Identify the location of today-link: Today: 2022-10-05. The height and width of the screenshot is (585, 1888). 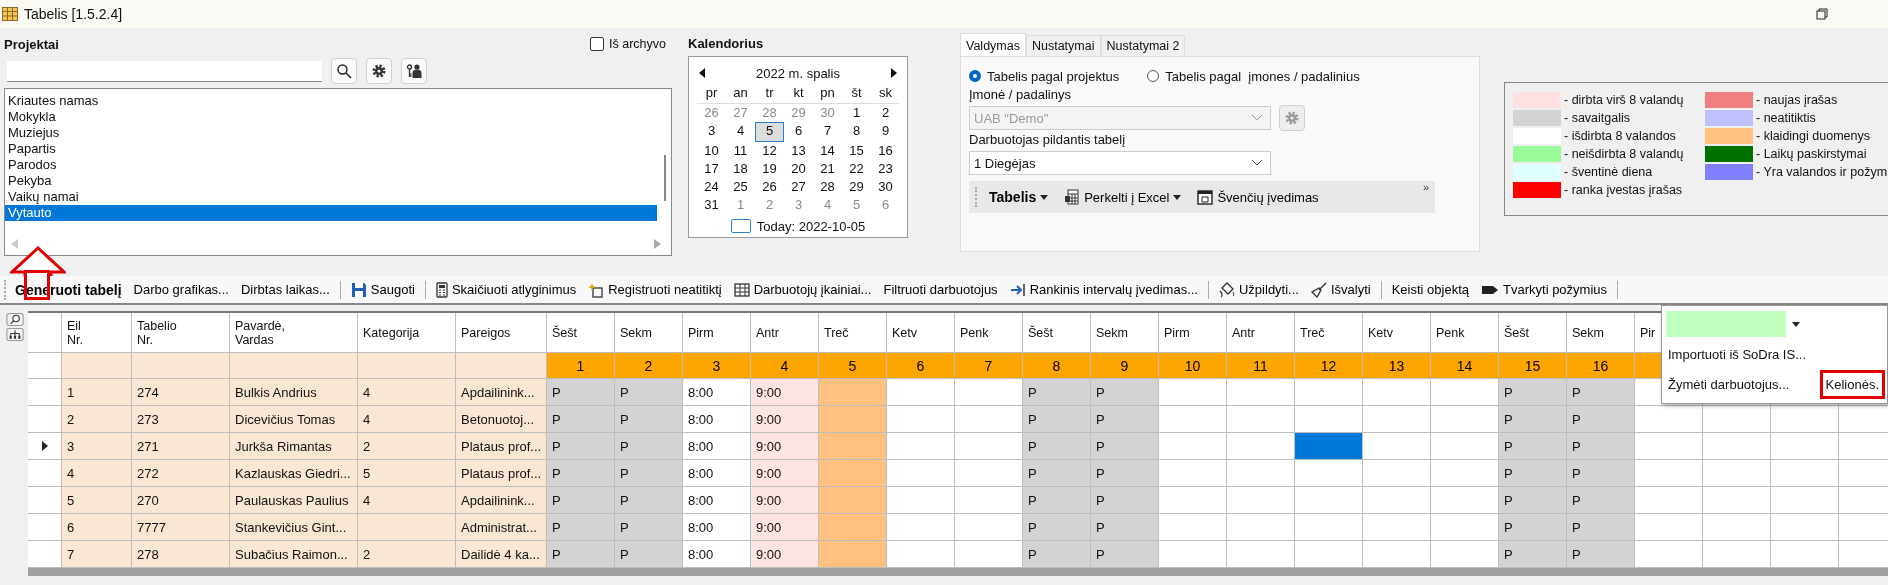
(811, 226).